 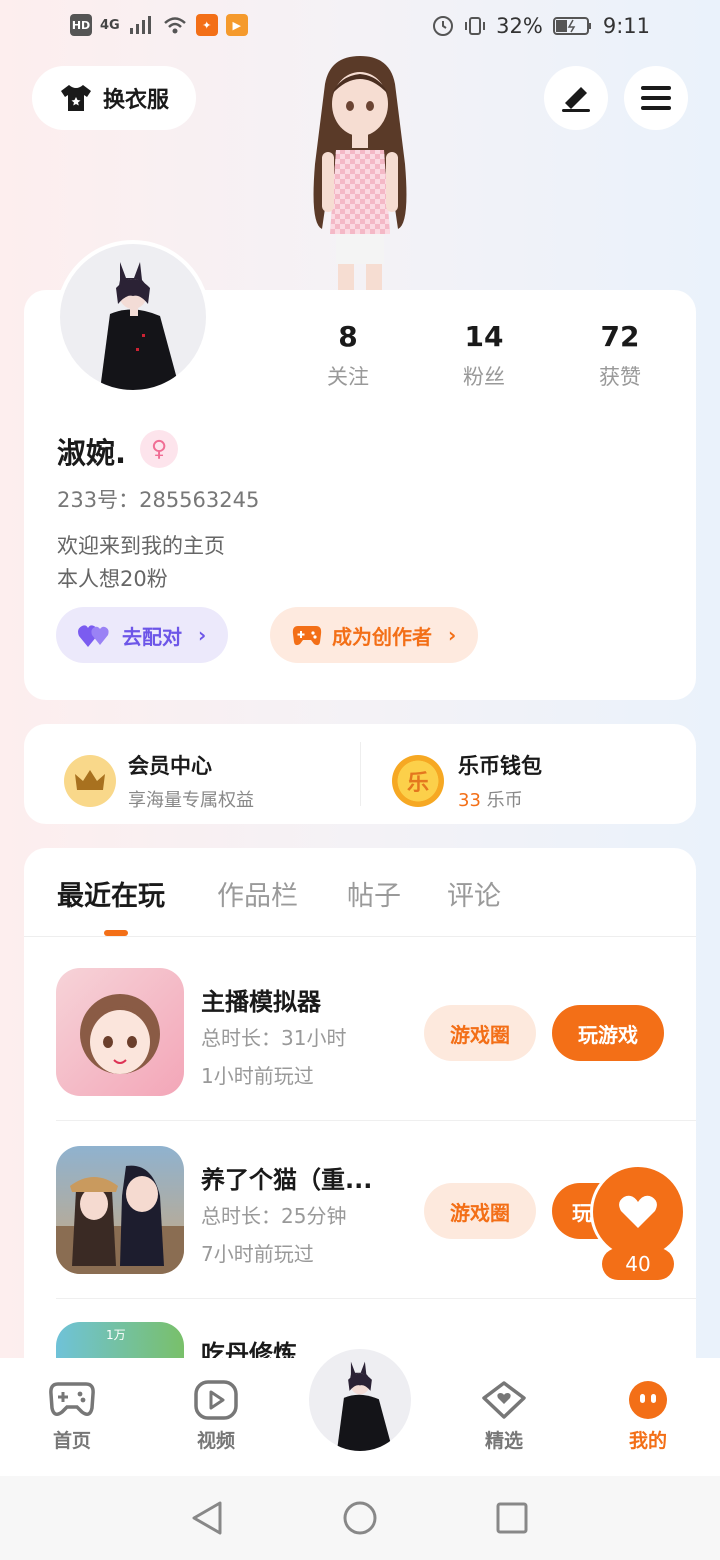 I want to click on nav-video: 视频, so click(x=216, y=1416).